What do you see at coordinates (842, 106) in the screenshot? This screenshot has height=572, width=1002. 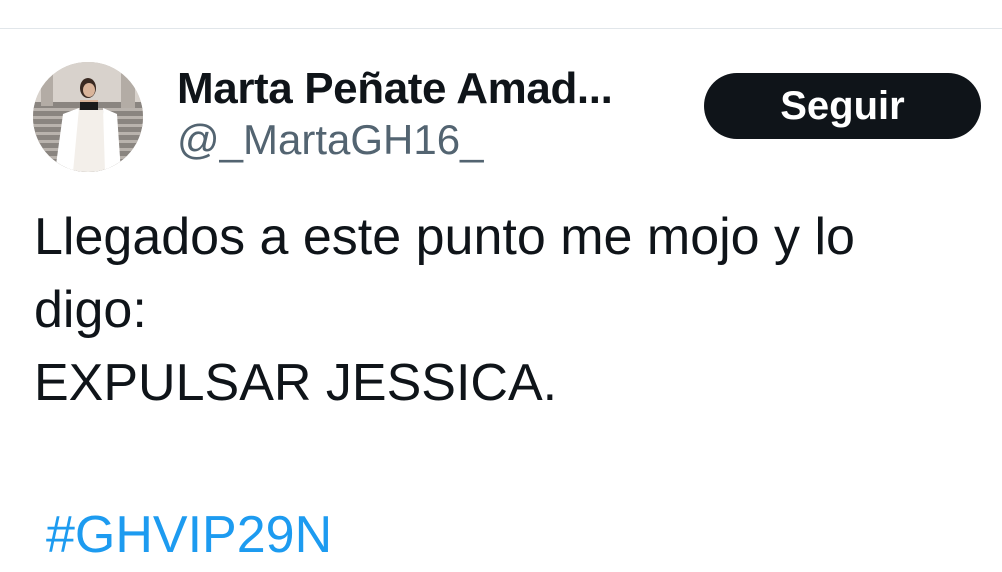 I see `follow-button: Seguir` at bounding box center [842, 106].